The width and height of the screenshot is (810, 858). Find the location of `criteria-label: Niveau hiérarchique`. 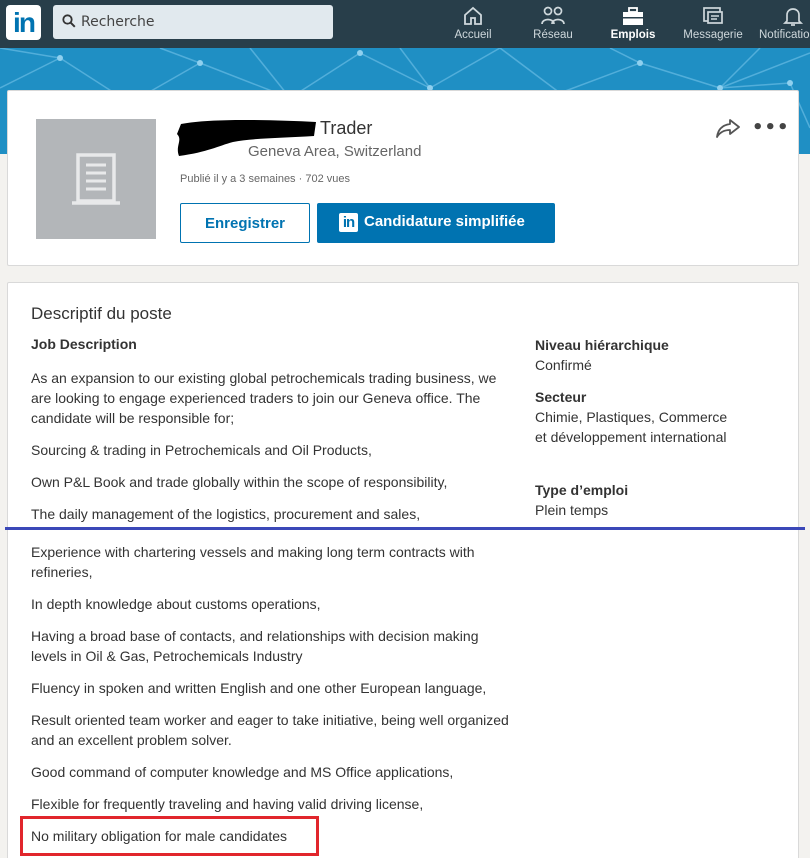

criteria-label: Niveau hiérarchique is located at coordinates (602, 345).